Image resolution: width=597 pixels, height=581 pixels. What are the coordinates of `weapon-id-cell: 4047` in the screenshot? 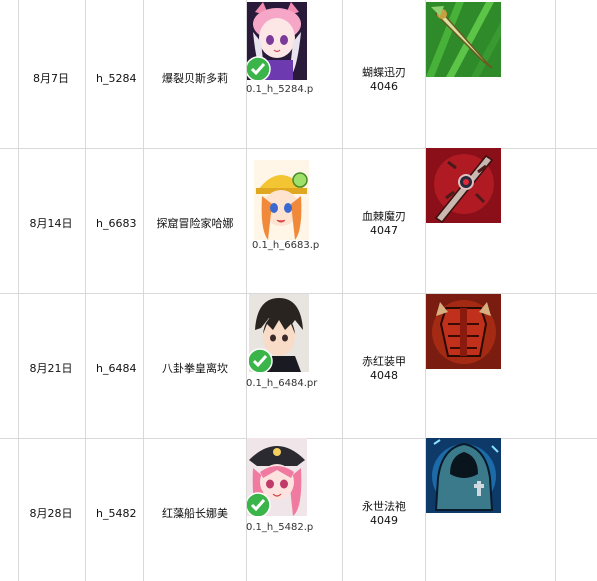 It's located at (384, 230).